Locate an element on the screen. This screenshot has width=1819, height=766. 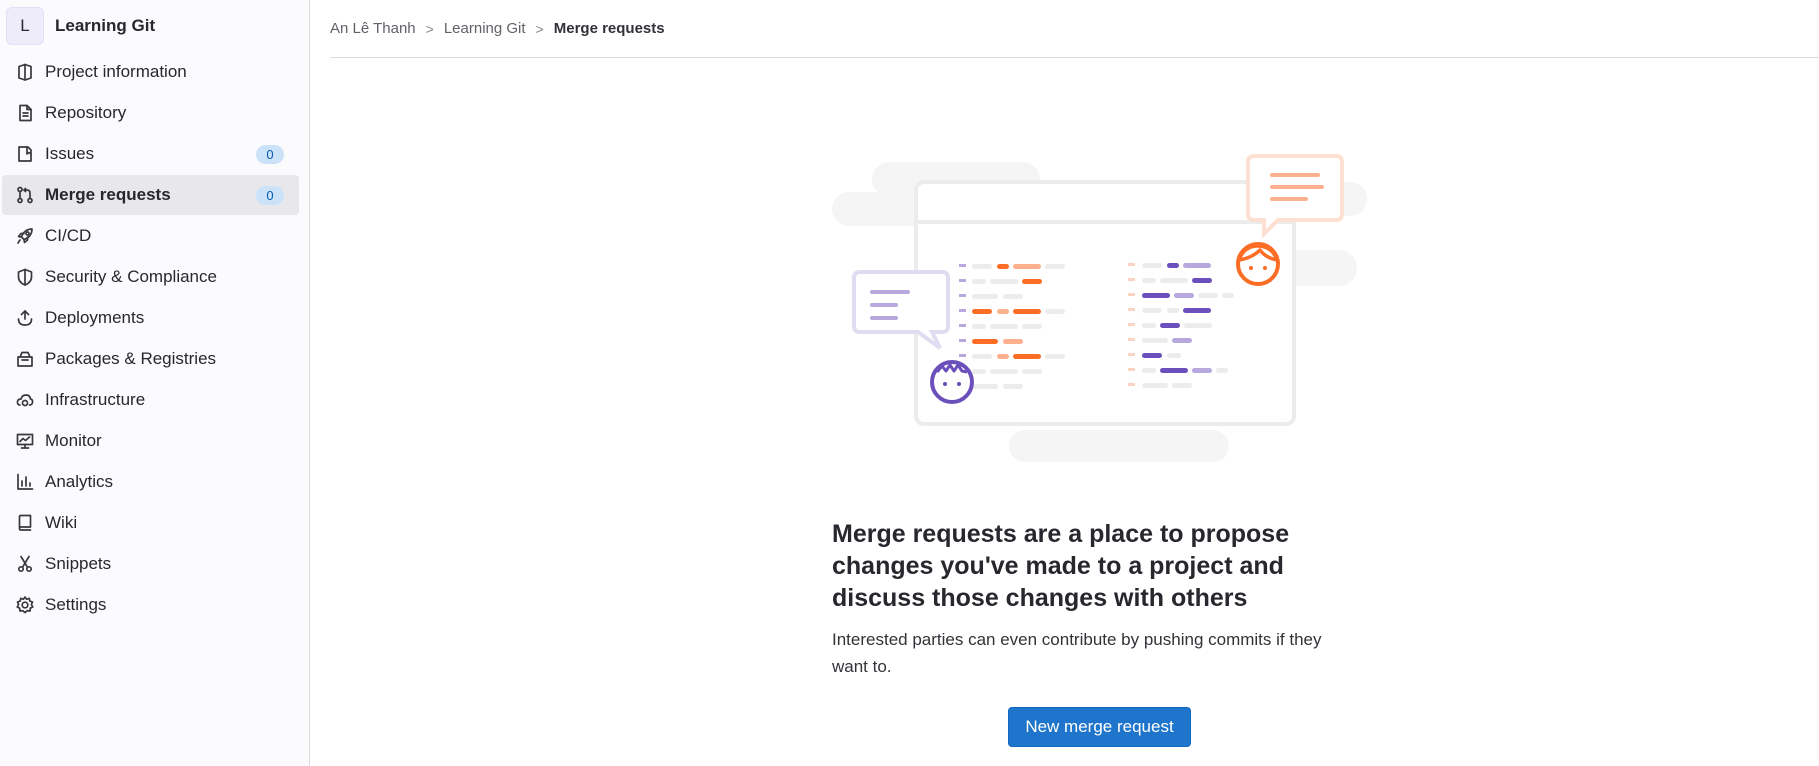
sidebar-item-label: Snippets is located at coordinates (78, 563).